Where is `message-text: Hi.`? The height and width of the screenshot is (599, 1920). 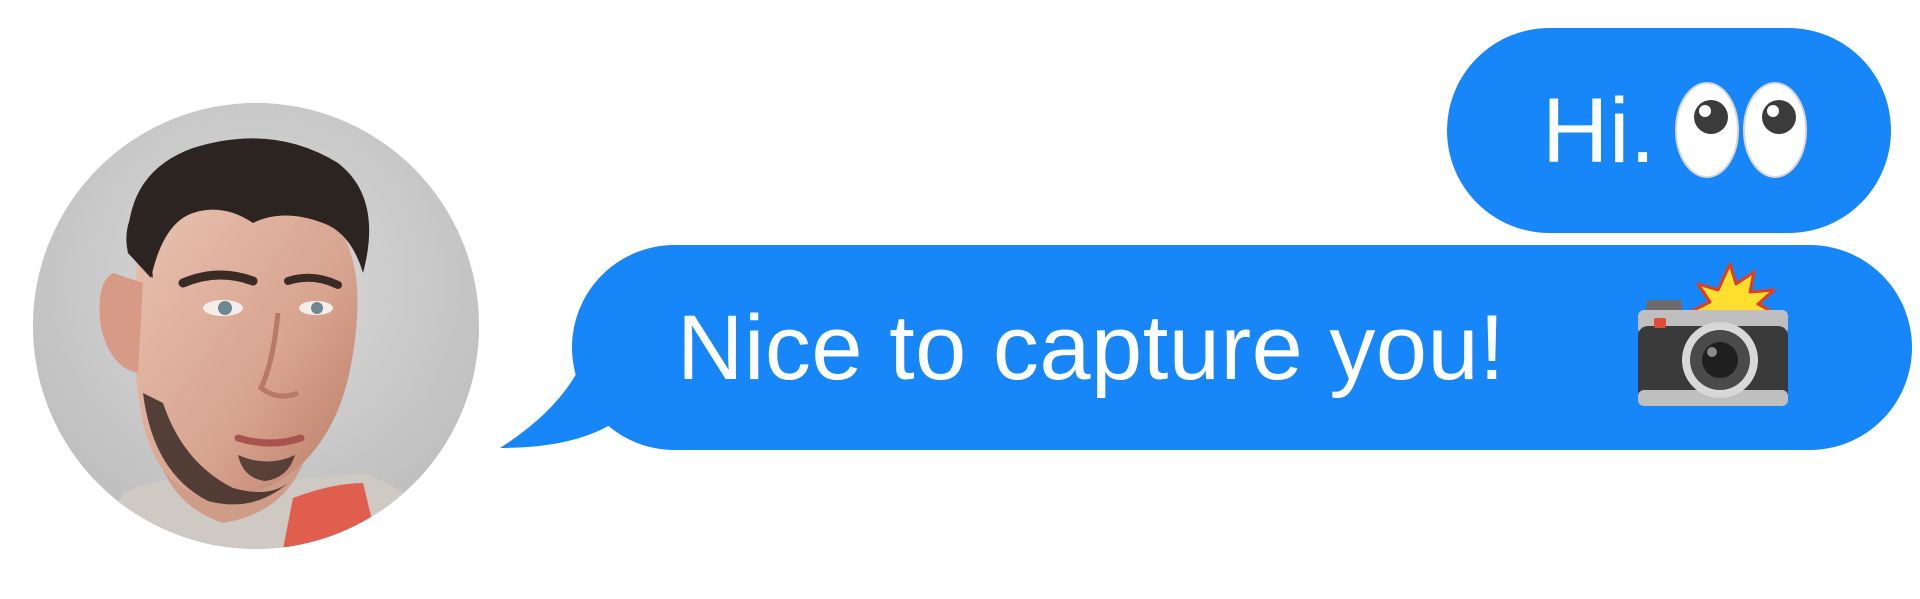 message-text: Hi. is located at coordinates (1599, 130).